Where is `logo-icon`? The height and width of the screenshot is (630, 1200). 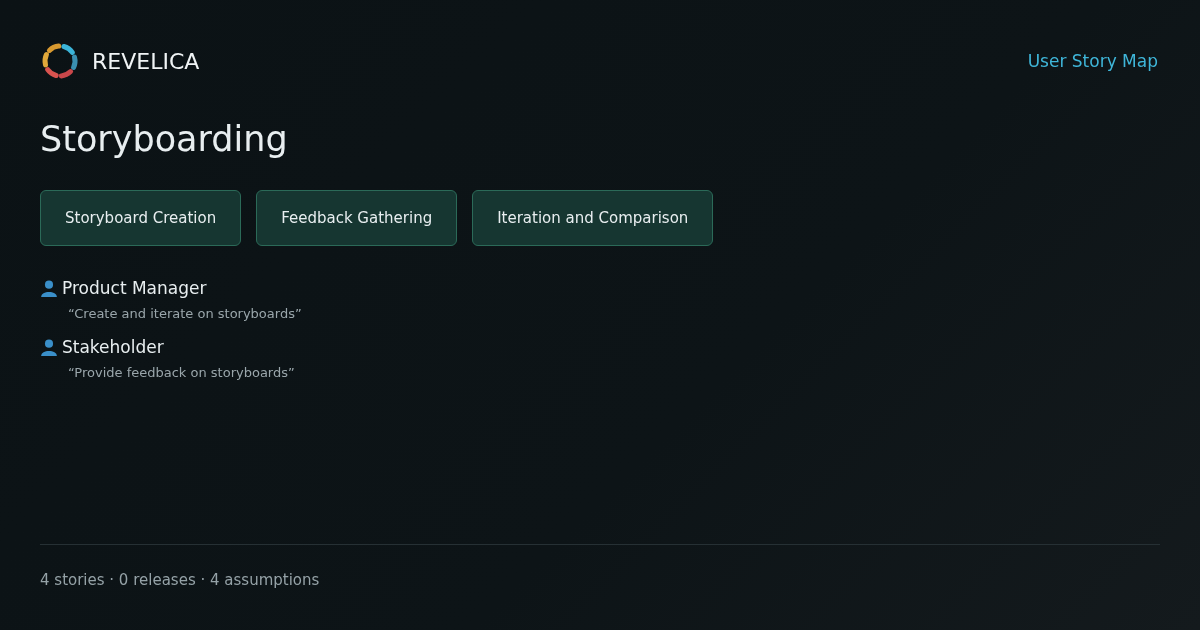
logo-icon is located at coordinates (60, 61).